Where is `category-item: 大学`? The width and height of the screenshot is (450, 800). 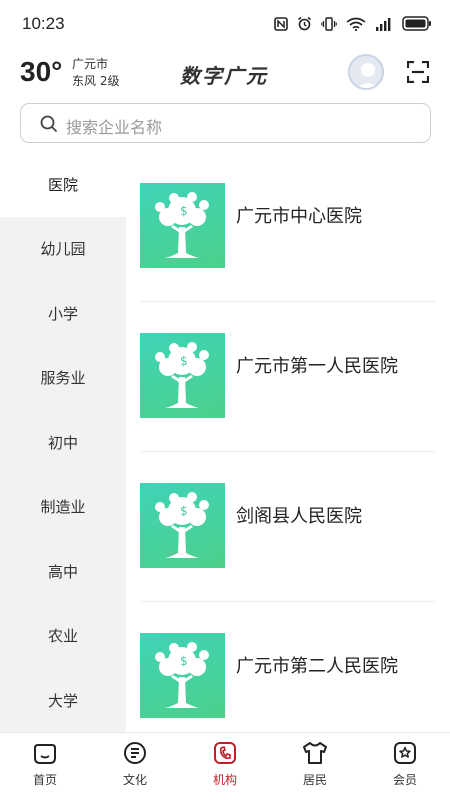
category-item: 大学 is located at coordinates (63, 700).